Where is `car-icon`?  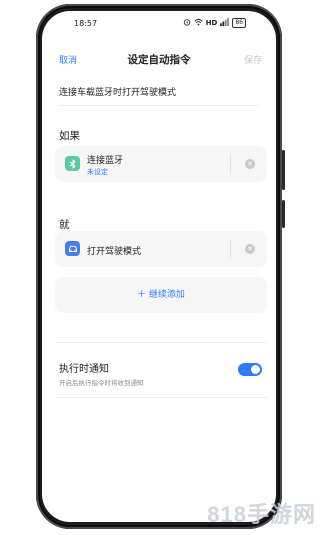
car-icon is located at coordinates (72, 248).